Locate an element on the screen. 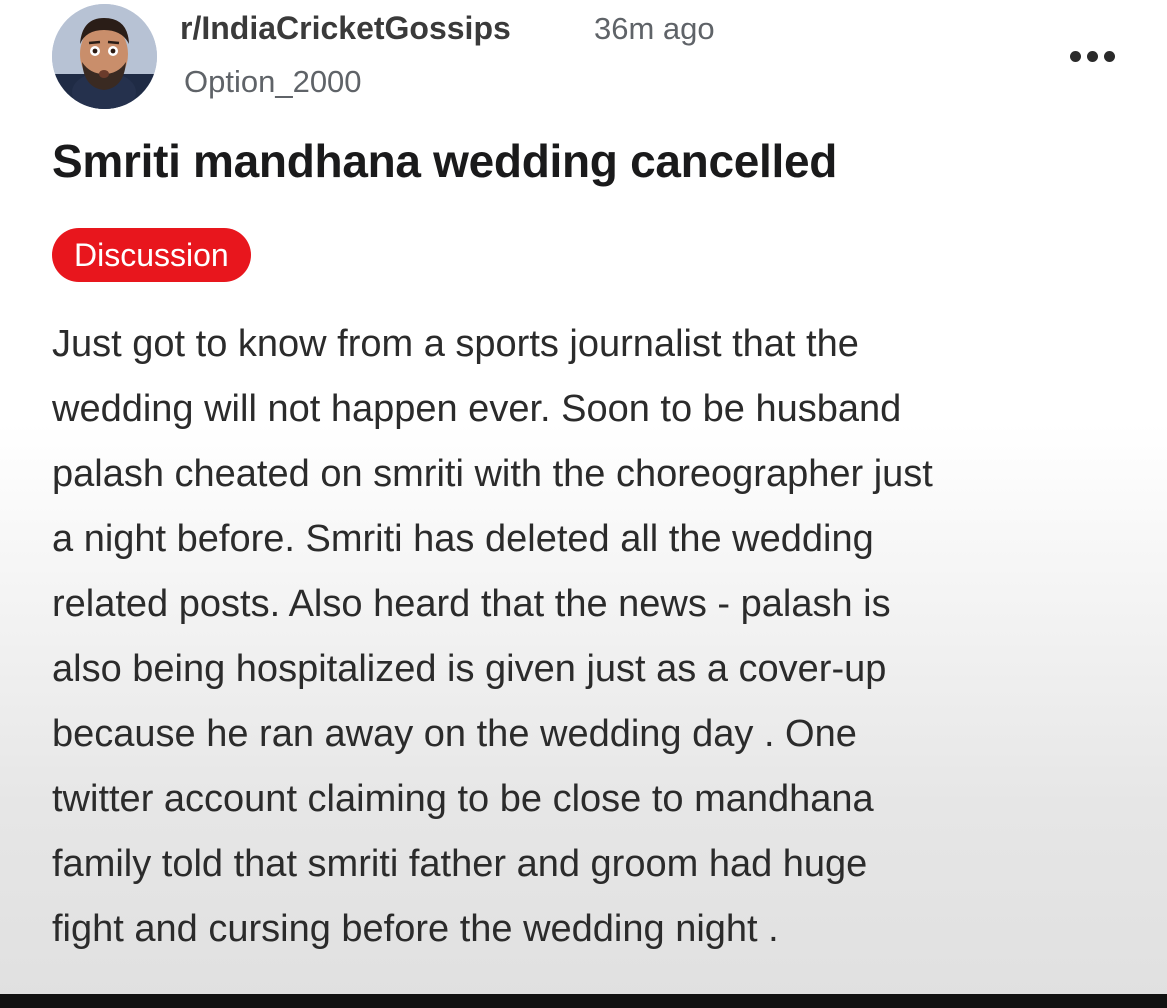  bottom-edge-bar is located at coordinates (583, 1001).